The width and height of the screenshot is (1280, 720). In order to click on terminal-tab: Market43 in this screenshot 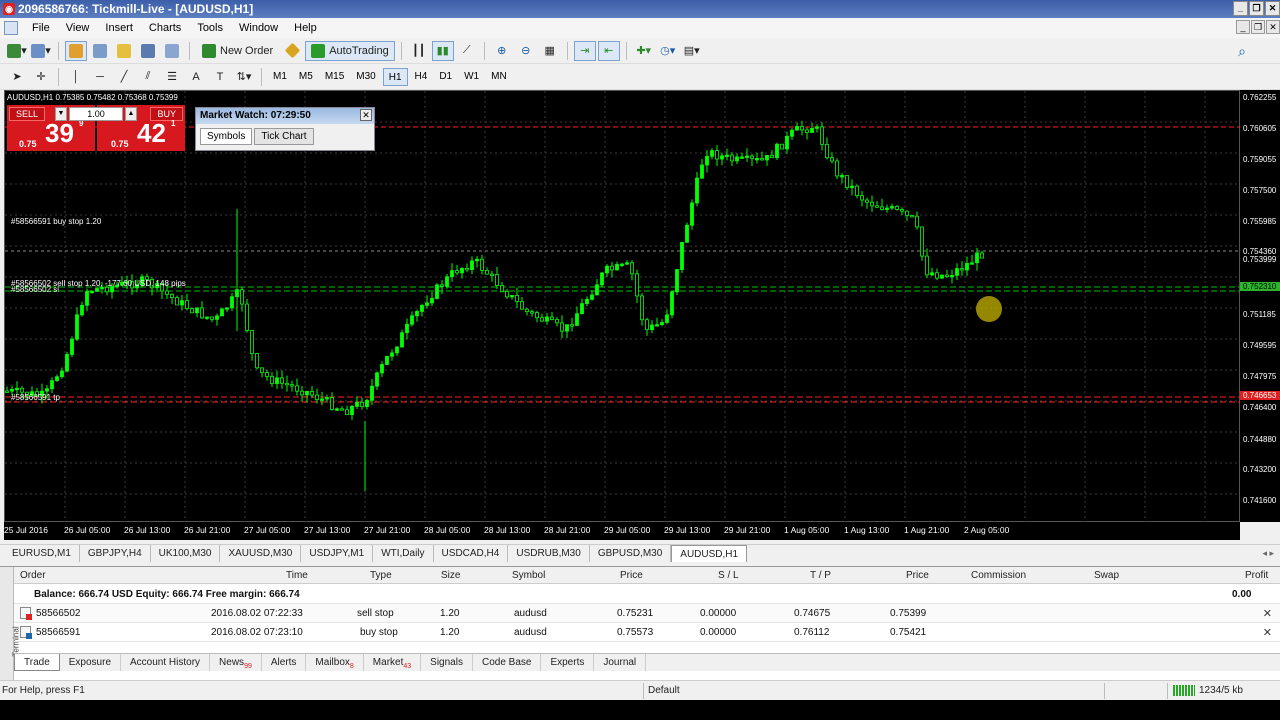, I will do `click(393, 662)`.